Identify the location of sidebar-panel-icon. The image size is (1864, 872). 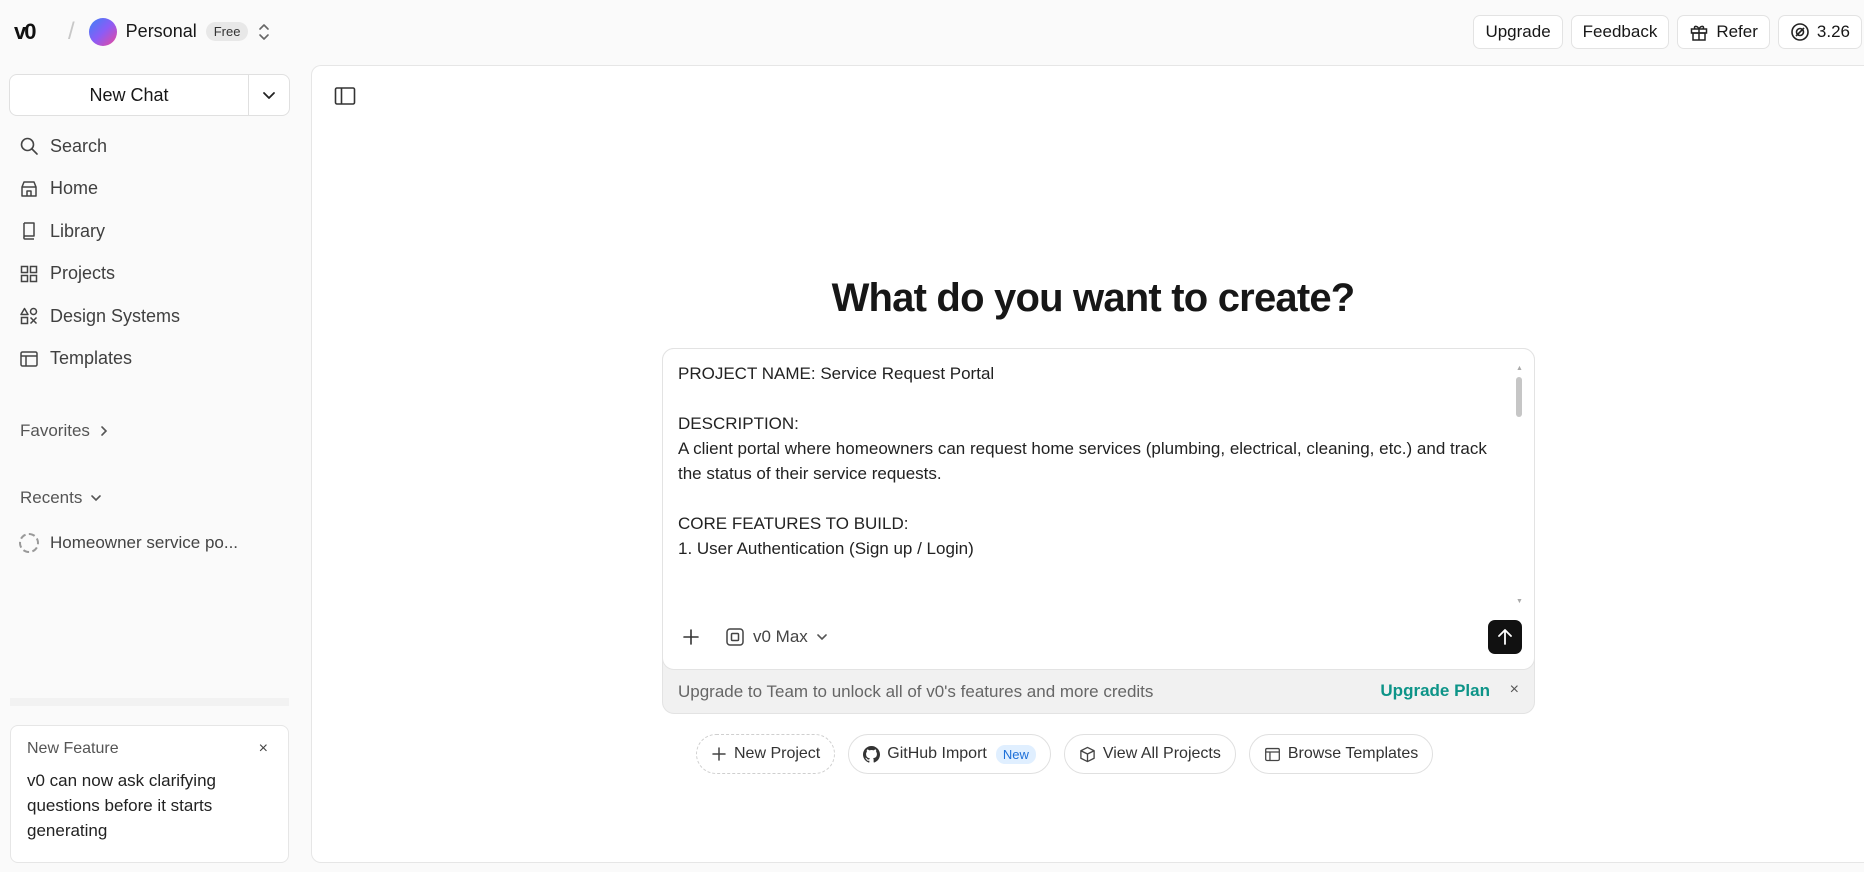
(345, 96).